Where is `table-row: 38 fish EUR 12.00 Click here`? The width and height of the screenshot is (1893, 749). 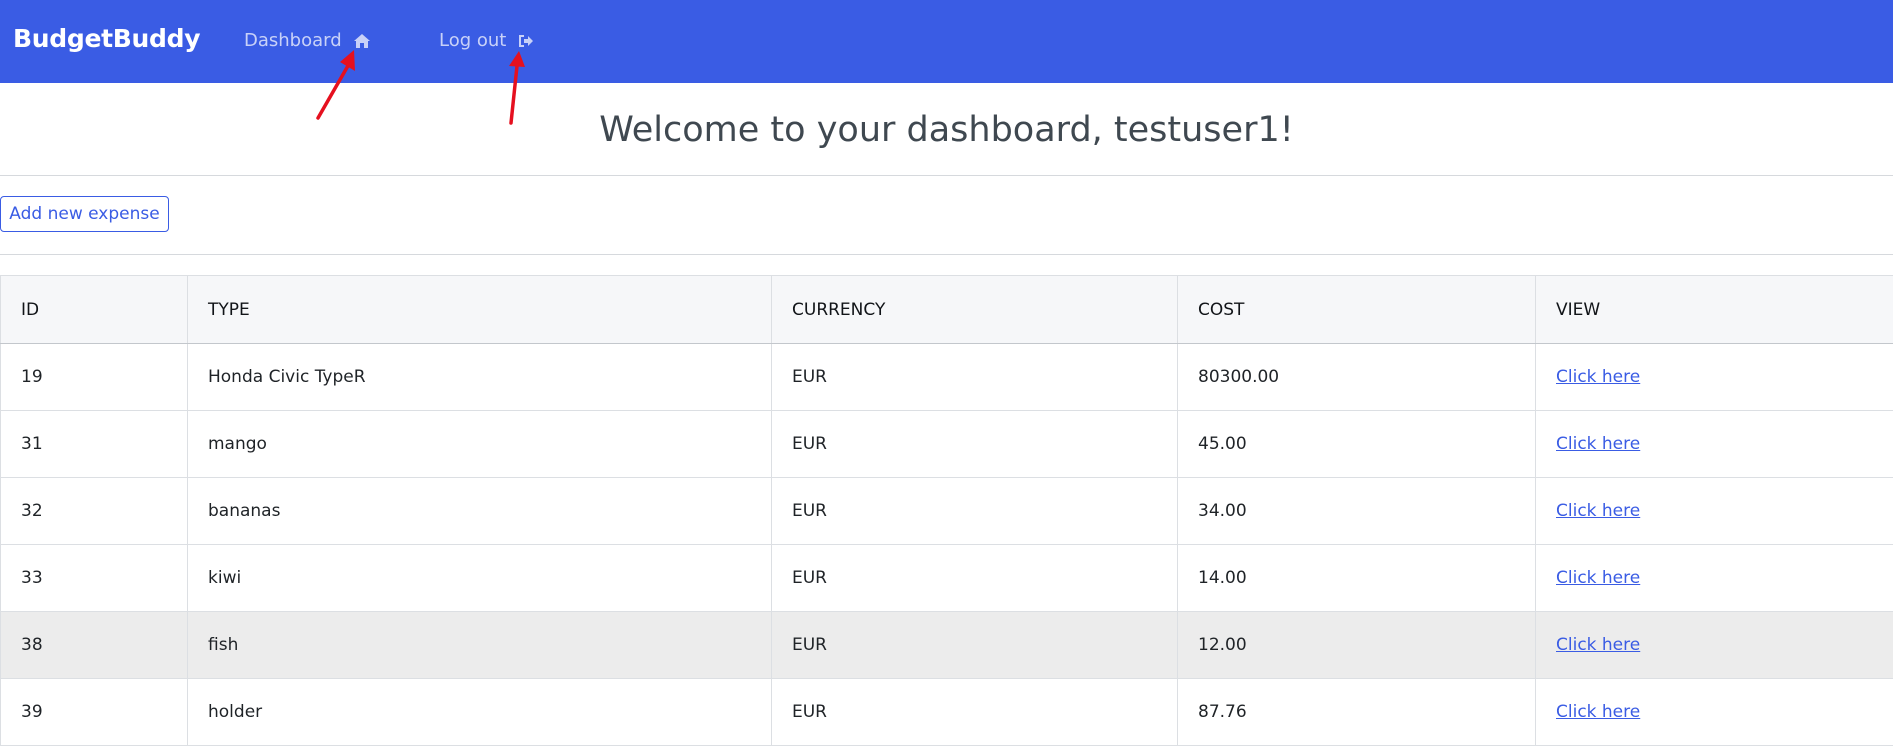 table-row: 38 fish EUR 12.00 Click here is located at coordinates (946, 645).